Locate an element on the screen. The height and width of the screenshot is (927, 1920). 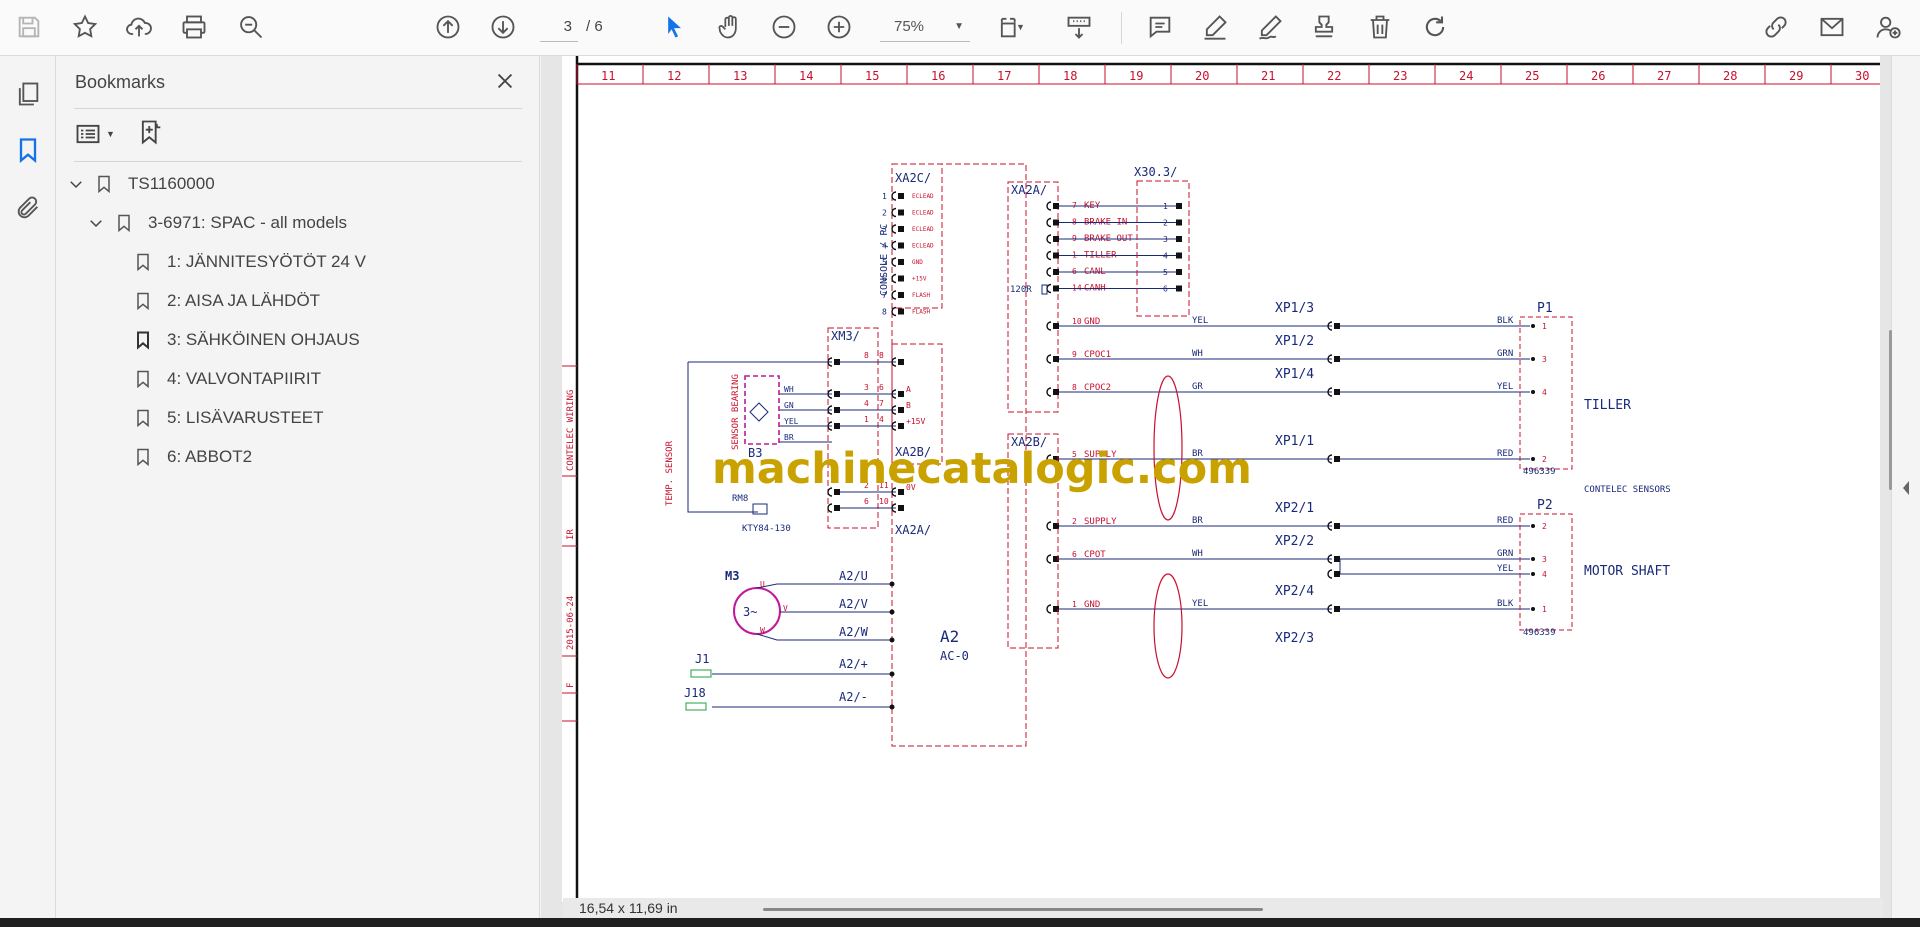
pages-icon is located at coordinates (28, 94).